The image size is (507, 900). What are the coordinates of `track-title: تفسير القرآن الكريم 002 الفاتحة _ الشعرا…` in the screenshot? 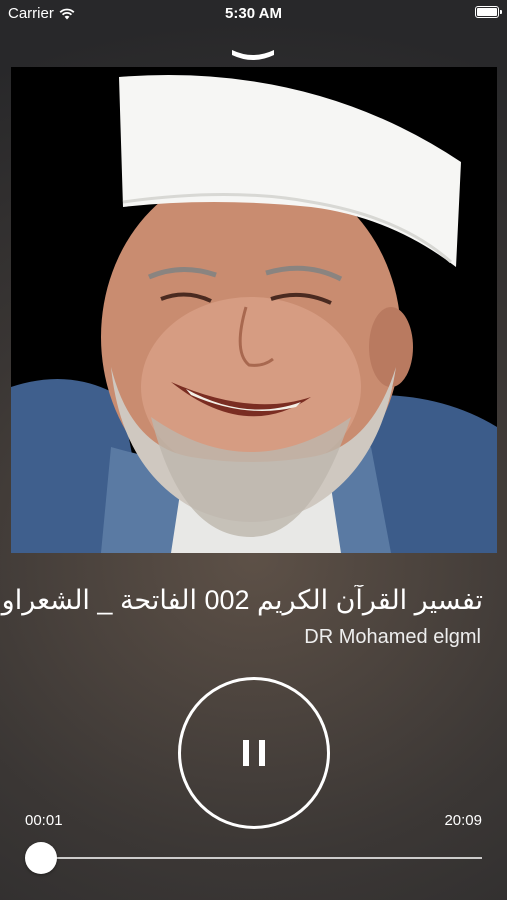 It's located at (241, 600).